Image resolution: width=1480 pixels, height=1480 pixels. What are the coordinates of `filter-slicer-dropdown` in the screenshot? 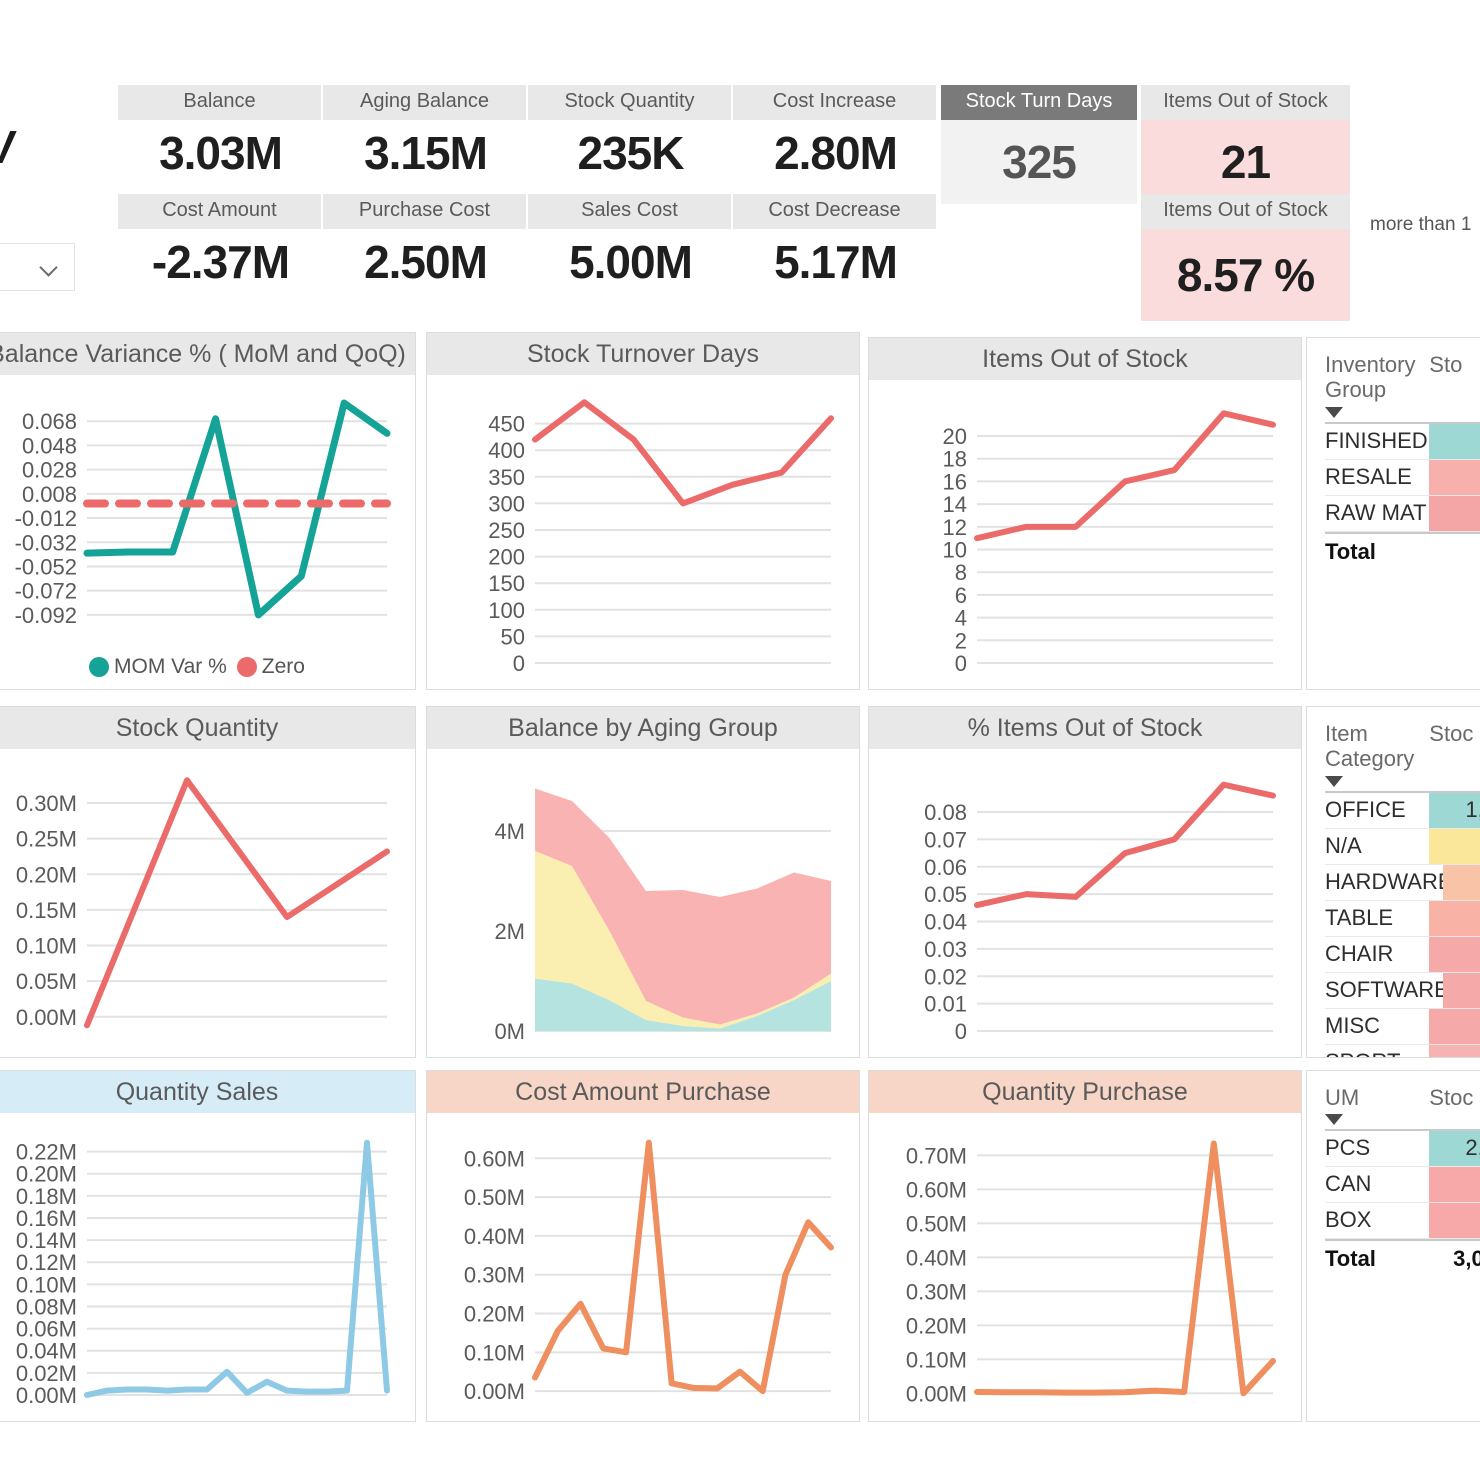 It's located at (37, 267).